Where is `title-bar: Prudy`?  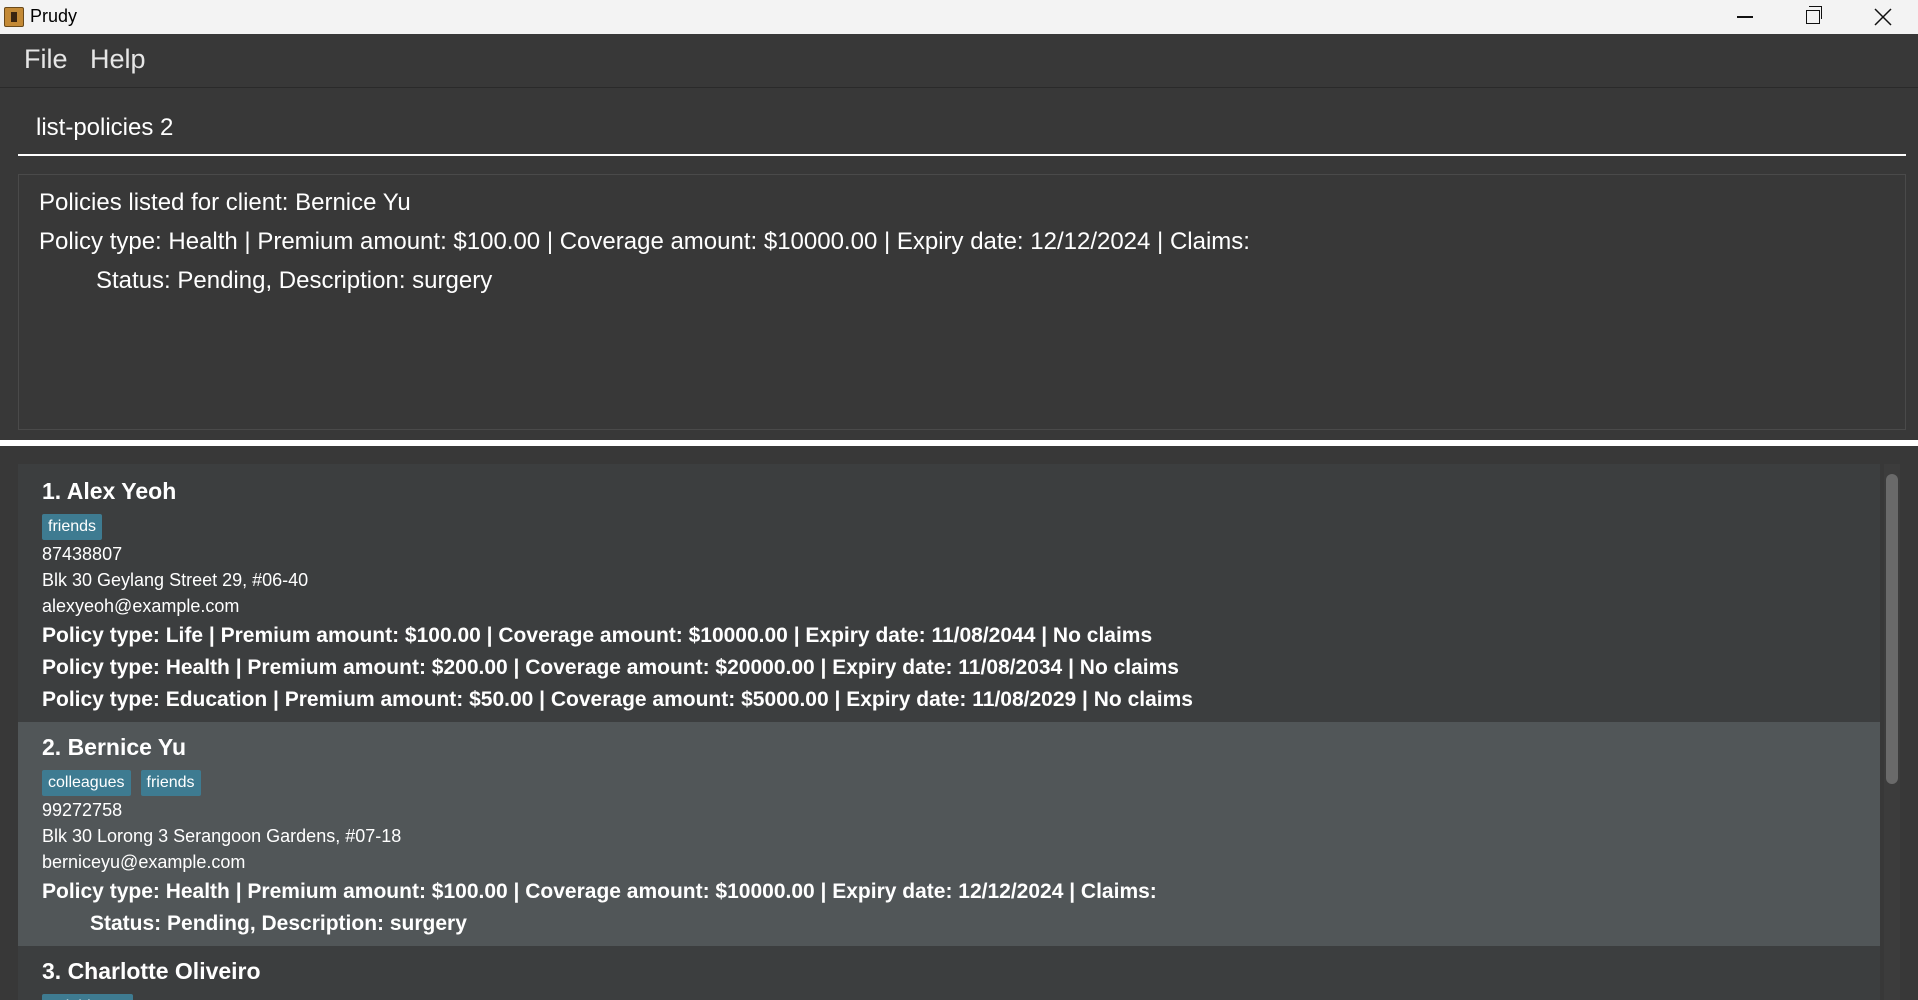
title-bar: Prudy is located at coordinates (959, 17).